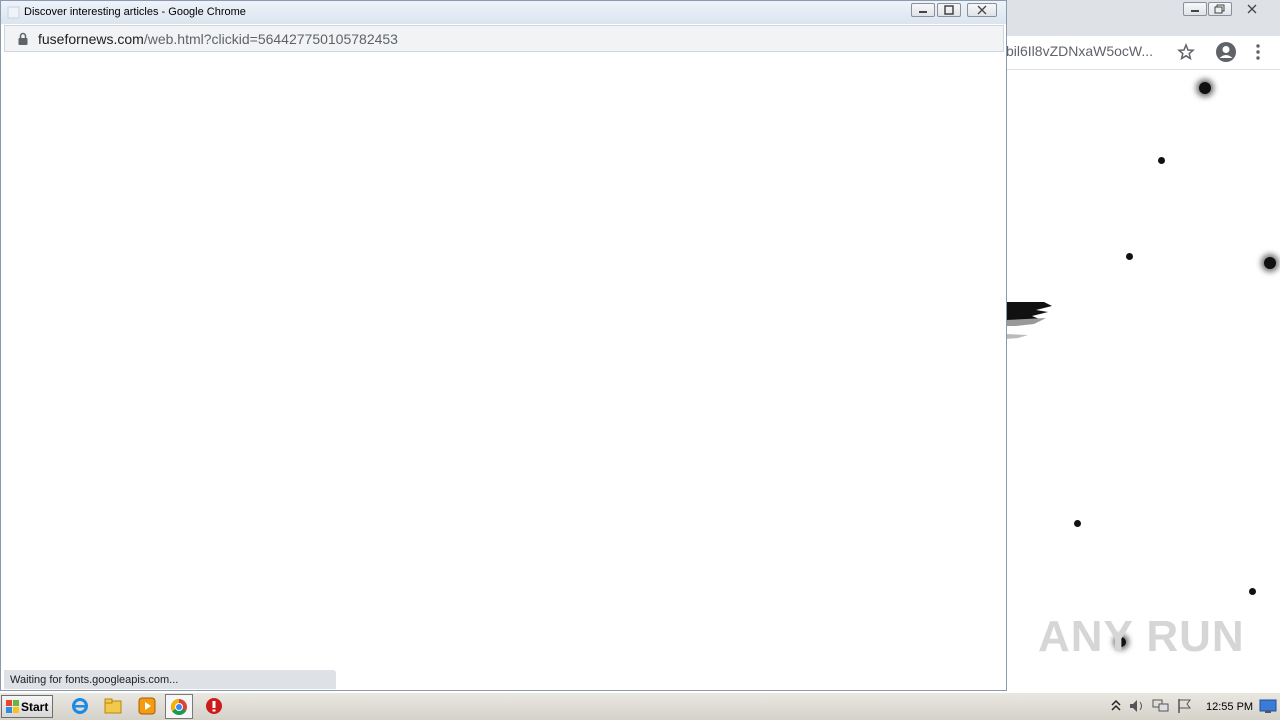 This screenshot has width=1280, height=720. What do you see at coordinates (1226, 52) in the screenshot?
I see `profile-avatar-icon` at bounding box center [1226, 52].